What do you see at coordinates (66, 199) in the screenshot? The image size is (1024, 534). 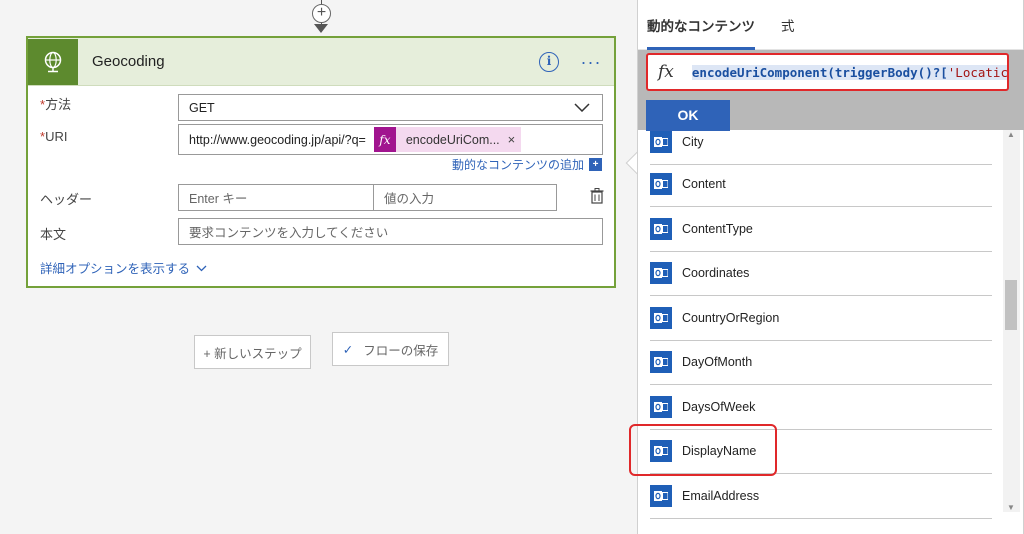 I see `headers-label: ヘッダー` at bounding box center [66, 199].